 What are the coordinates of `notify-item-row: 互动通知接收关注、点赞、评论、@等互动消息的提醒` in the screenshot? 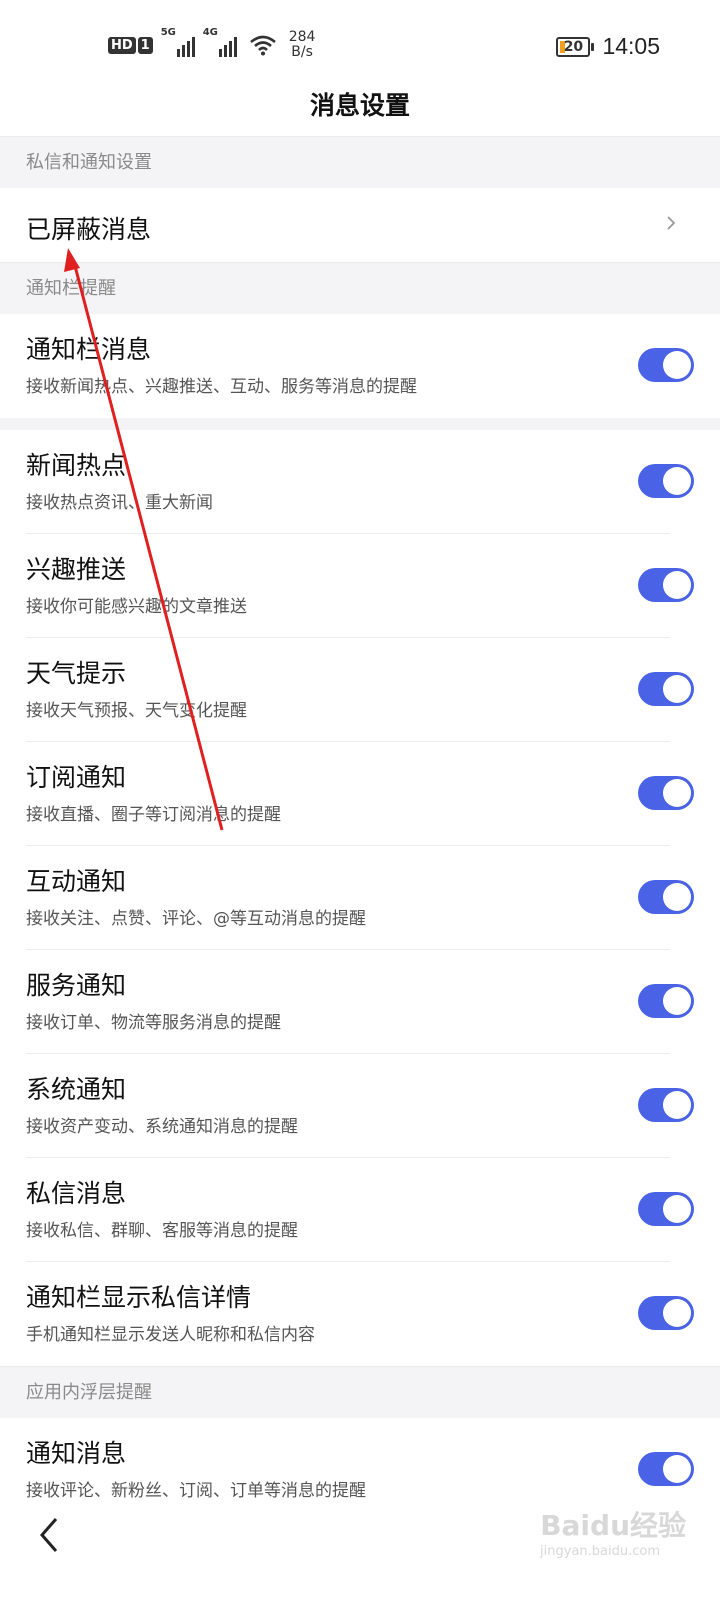 It's located at (360, 898).